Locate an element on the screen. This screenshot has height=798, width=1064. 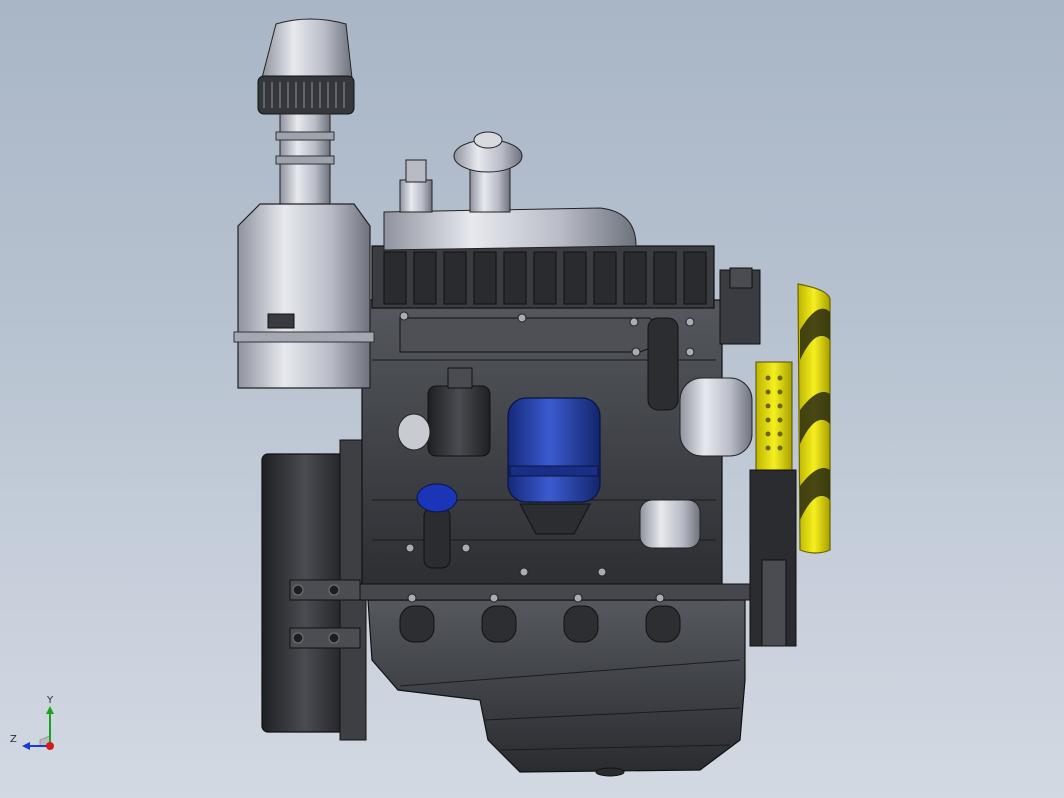
axis-triad: Y Z is located at coordinates (36, 726).